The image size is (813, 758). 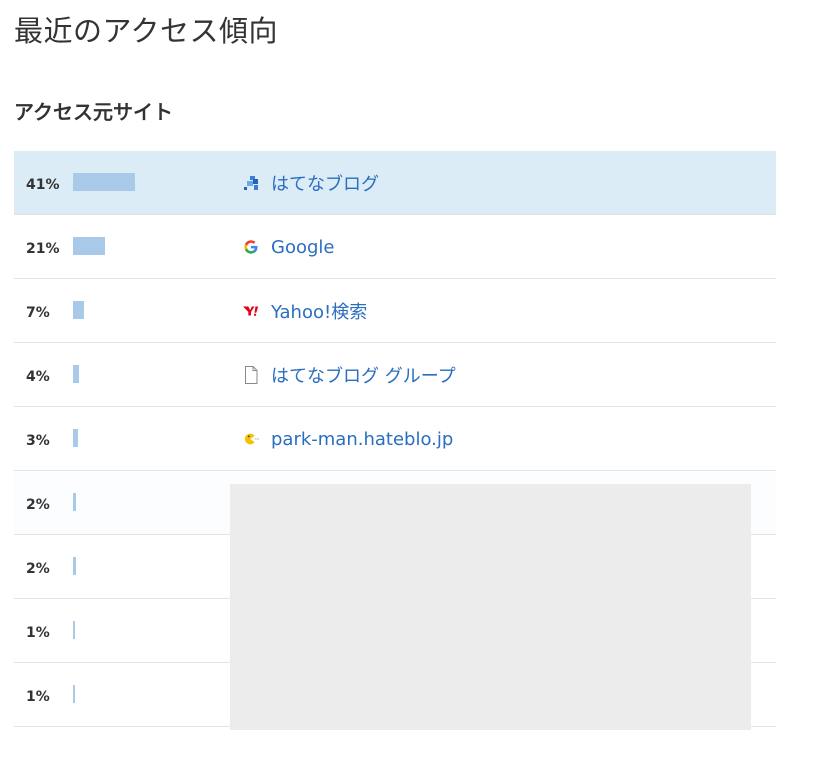 I want to click on percent-label: 21%, so click(x=43, y=249).